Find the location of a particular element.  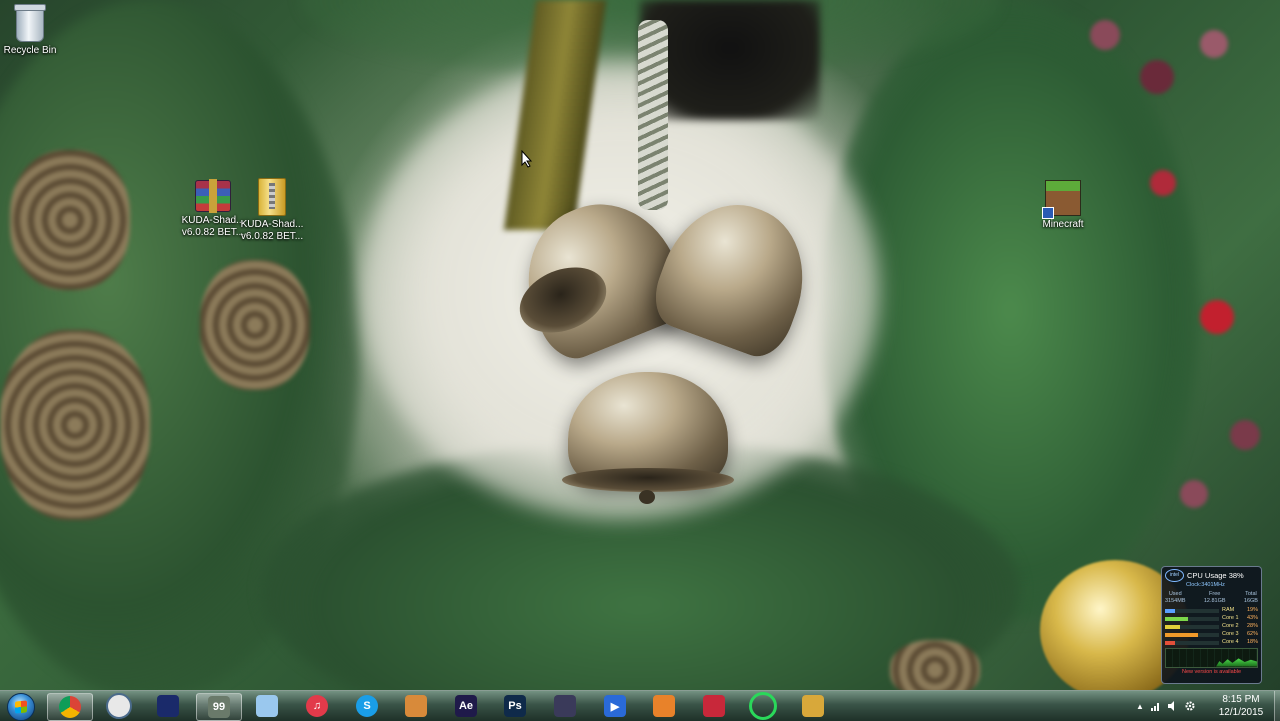

taskbar-app-skype: S is located at coordinates (367, 706).